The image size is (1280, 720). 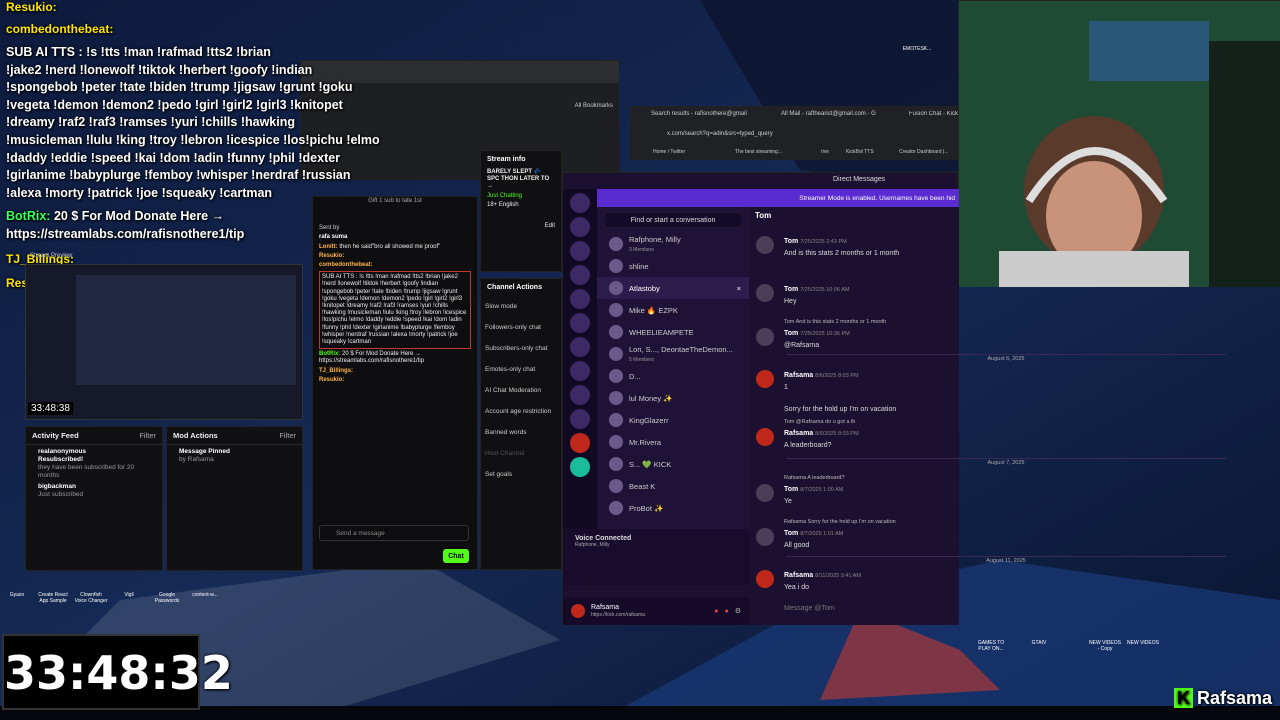 What do you see at coordinates (594, 106) in the screenshot?
I see `all-bookmarks: All Bookmarks` at bounding box center [594, 106].